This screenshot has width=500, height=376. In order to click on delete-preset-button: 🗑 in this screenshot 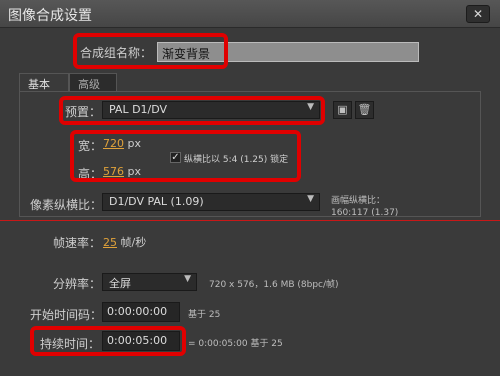, I will do `click(364, 110)`.